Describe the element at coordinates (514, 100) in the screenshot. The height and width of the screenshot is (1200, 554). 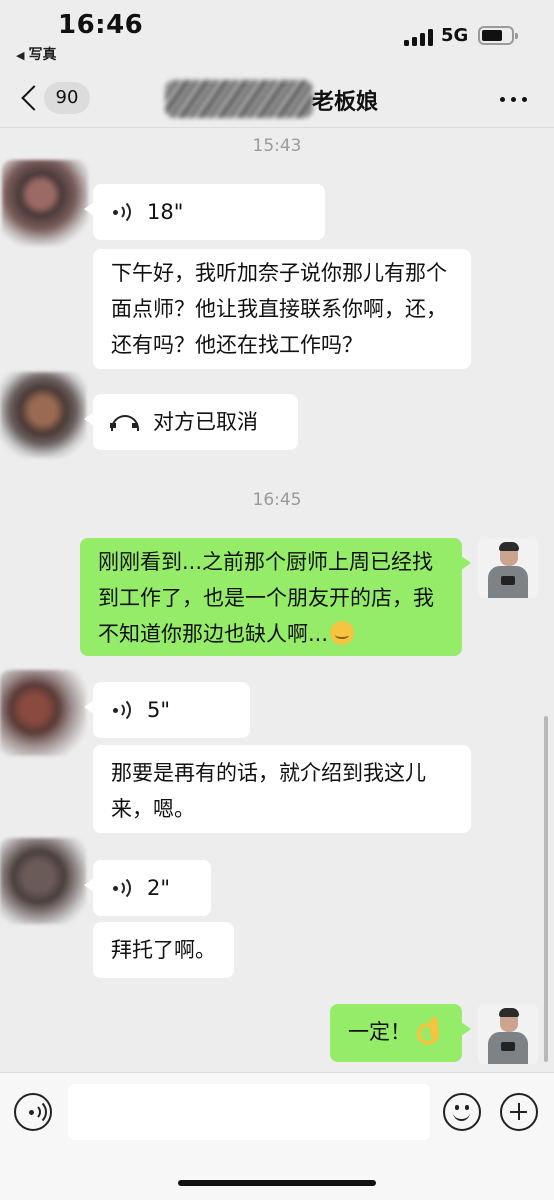
I see `more-icon` at that location.